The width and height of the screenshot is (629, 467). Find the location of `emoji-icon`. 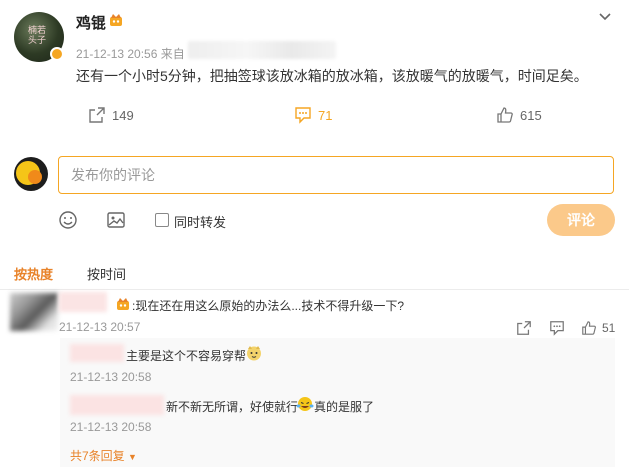

emoji-icon is located at coordinates (68, 220).